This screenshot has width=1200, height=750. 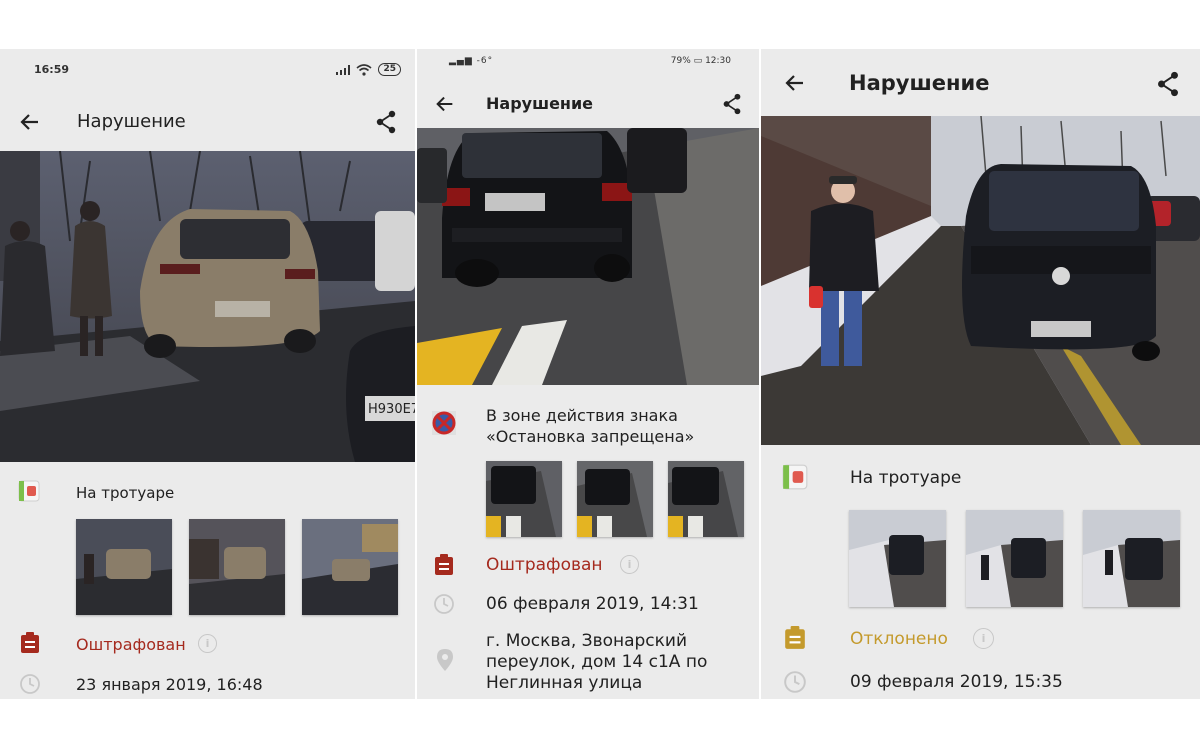 What do you see at coordinates (698, 61) in the screenshot?
I see `battery-icon: ▭` at bounding box center [698, 61].